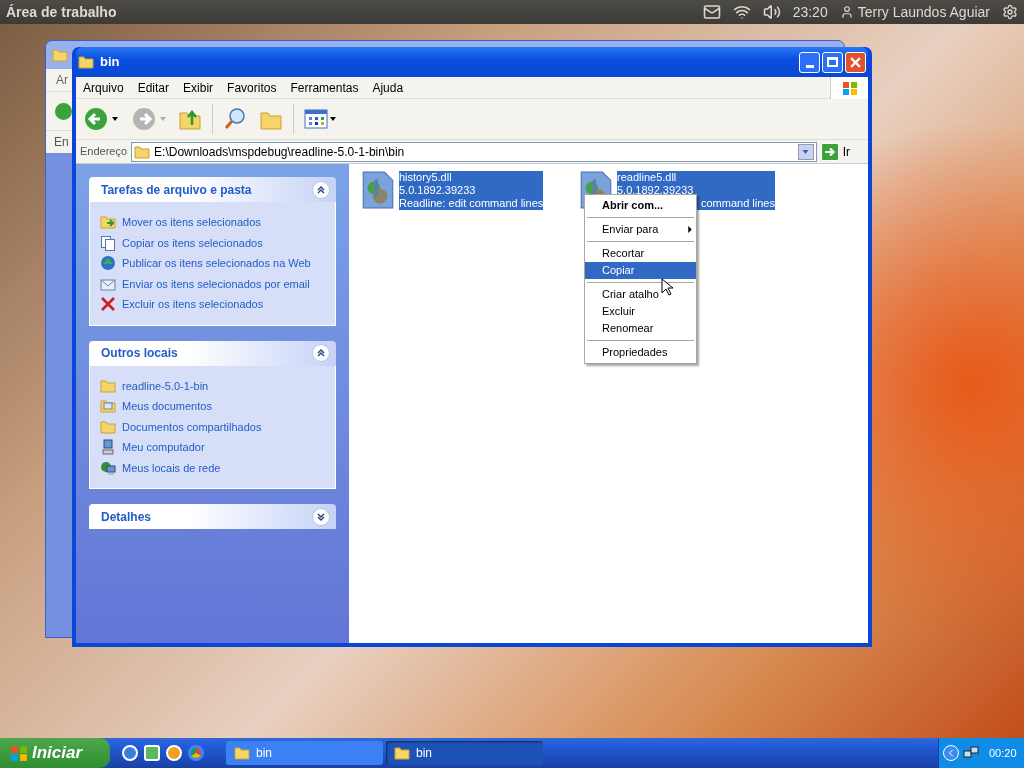 The height and width of the screenshot is (768, 1024). Describe the element at coordinates (640, 253) in the screenshot. I see `context-menu-item: Recortar` at that location.